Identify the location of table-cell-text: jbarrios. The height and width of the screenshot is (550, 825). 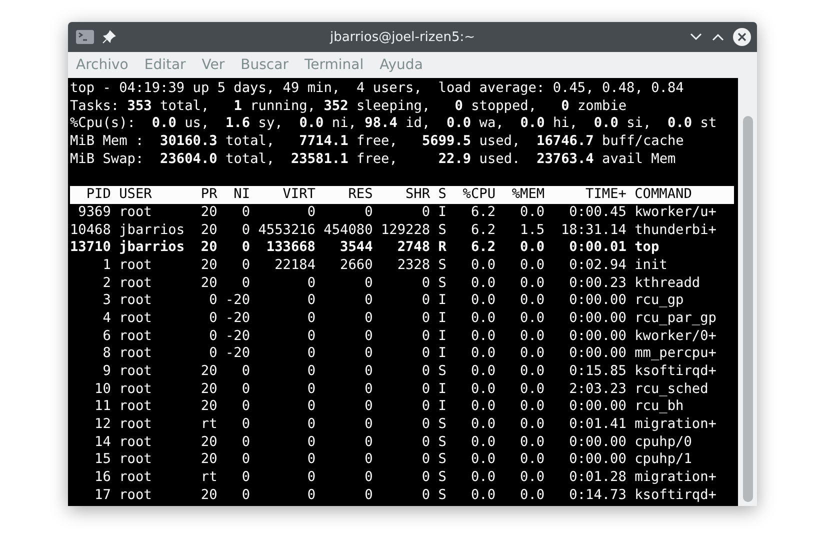
(151, 248).